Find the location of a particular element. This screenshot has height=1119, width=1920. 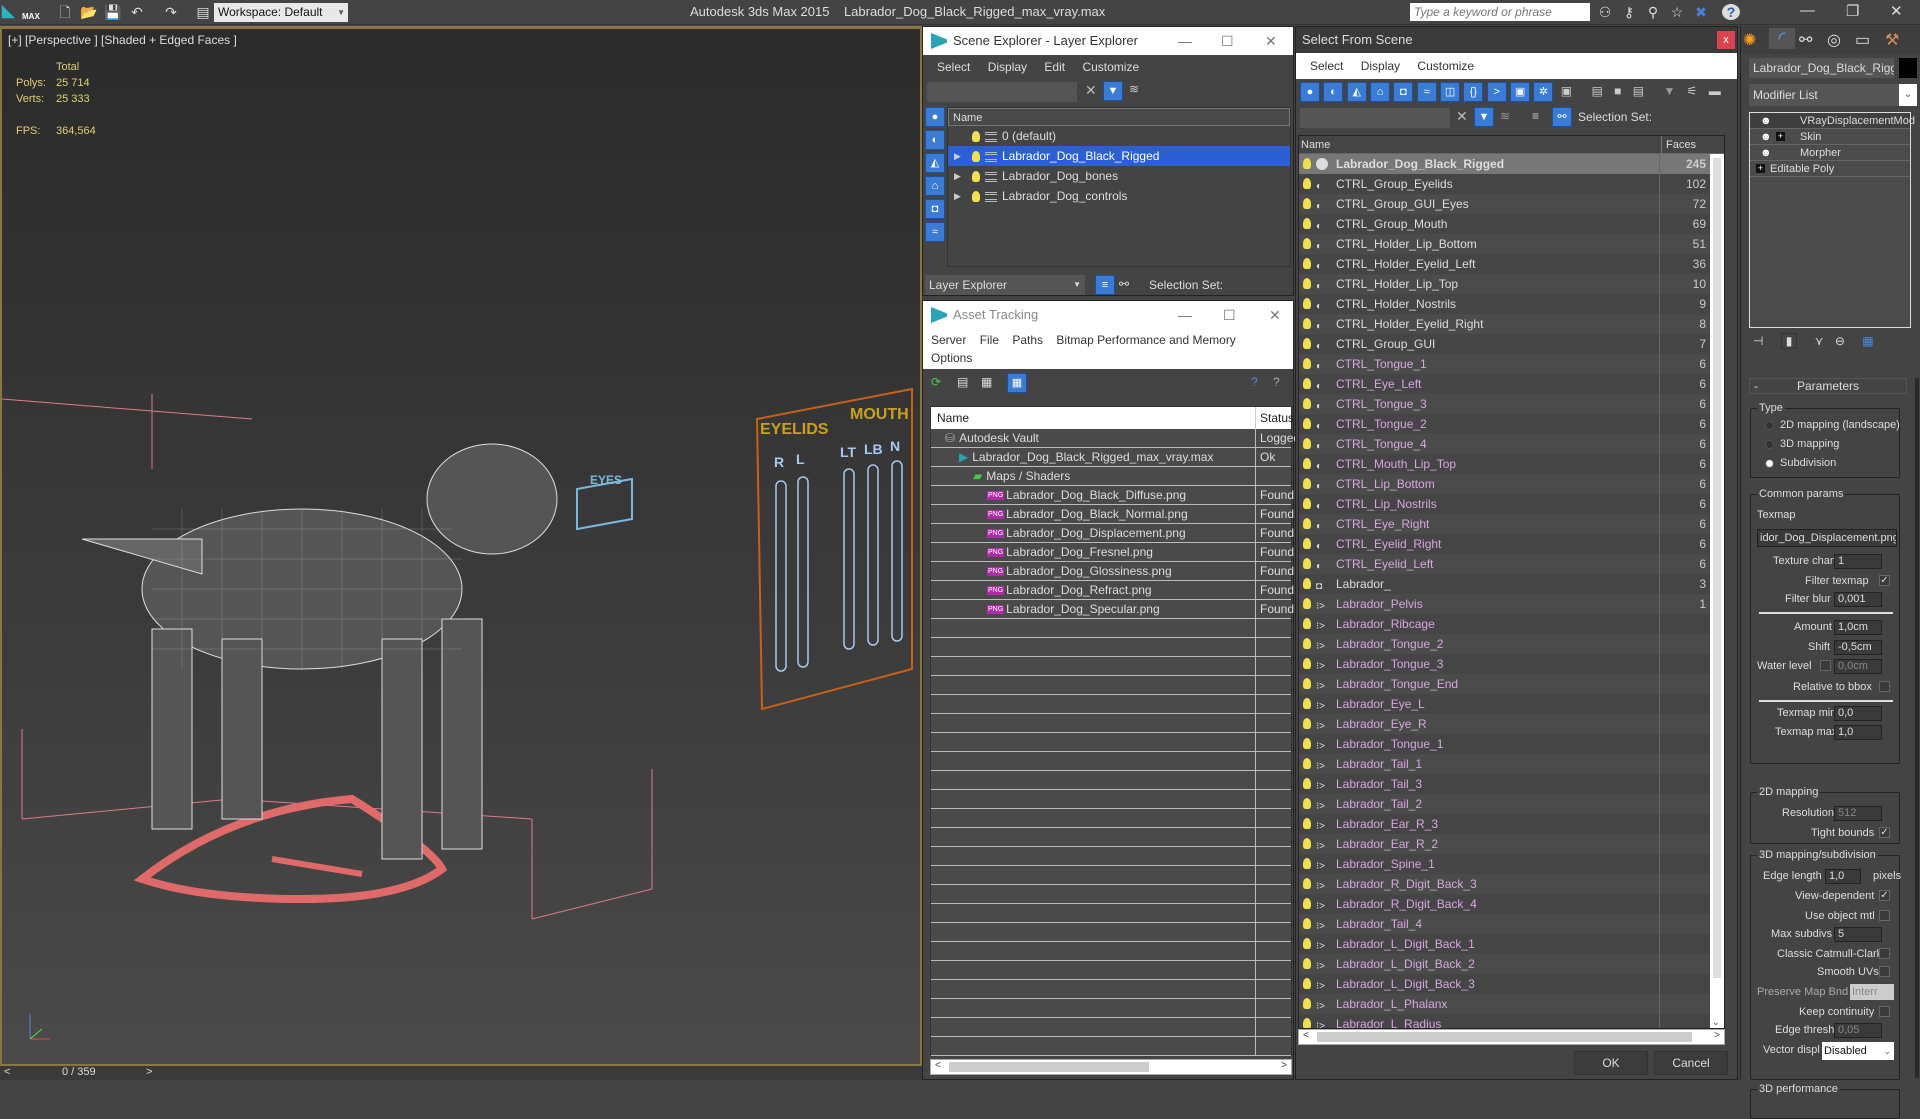

object-row: ⁝> Labrador_Tongue_2 is located at coordinates (1504, 644).